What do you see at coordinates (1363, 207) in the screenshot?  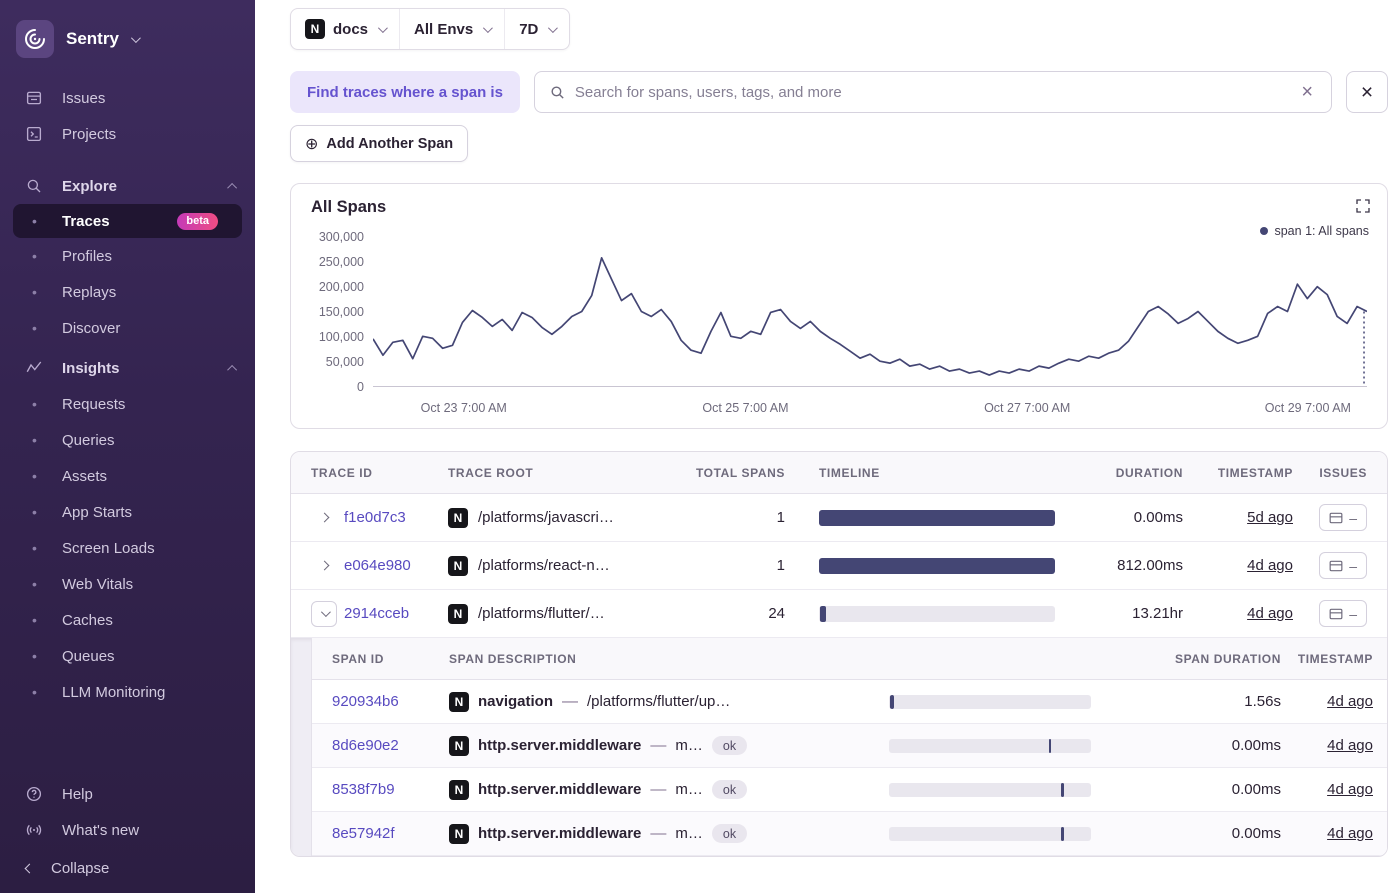 I see `fullscreen-icon` at bounding box center [1363, 207].